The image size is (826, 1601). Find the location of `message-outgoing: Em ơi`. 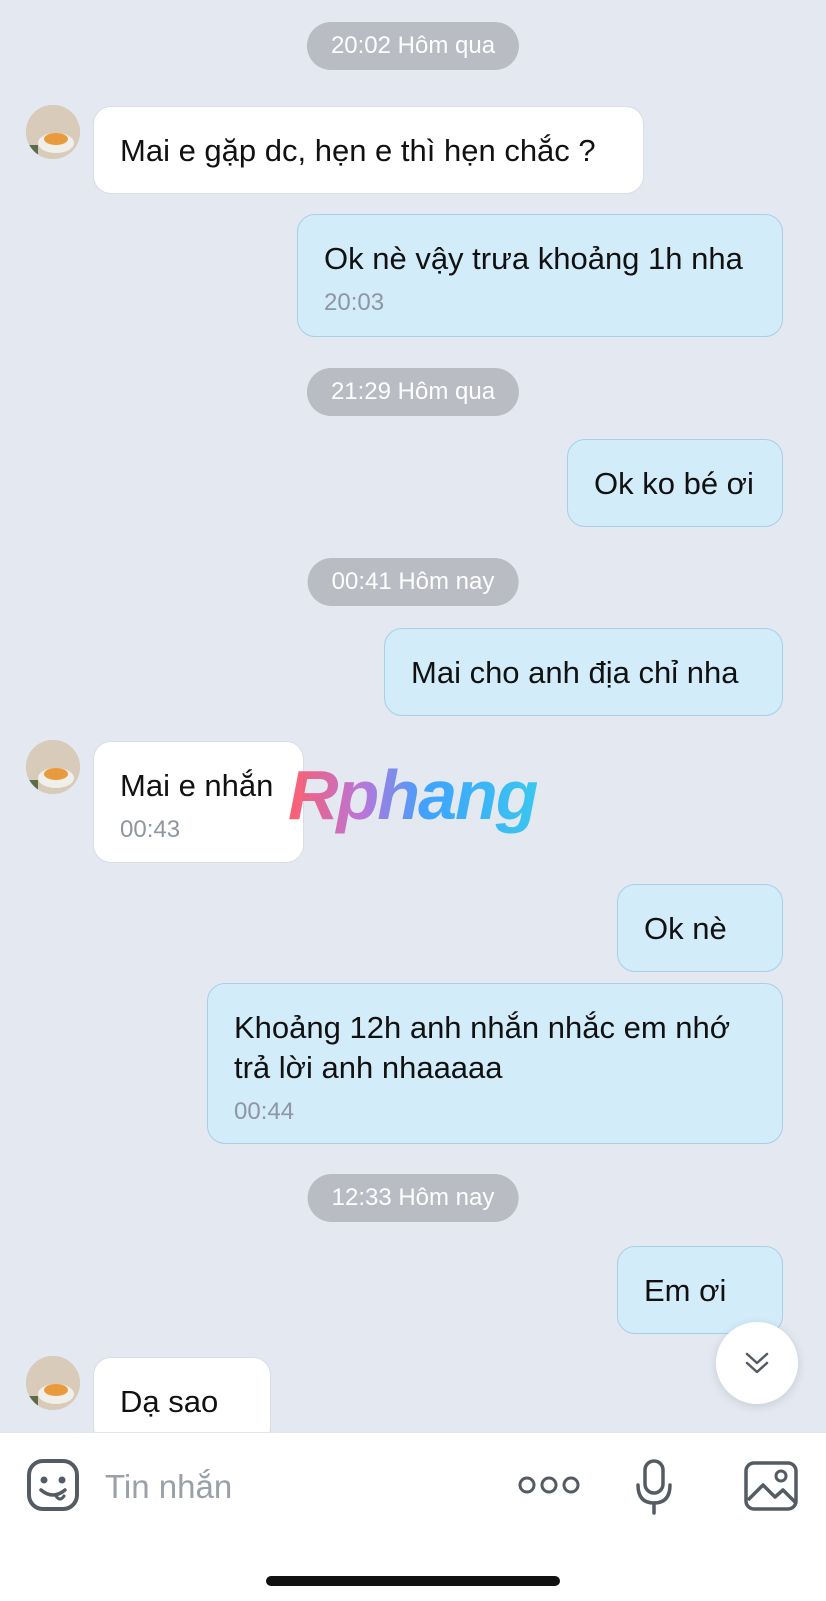

message-outgoing: Em ơi is located at coordinates (700, 1290).